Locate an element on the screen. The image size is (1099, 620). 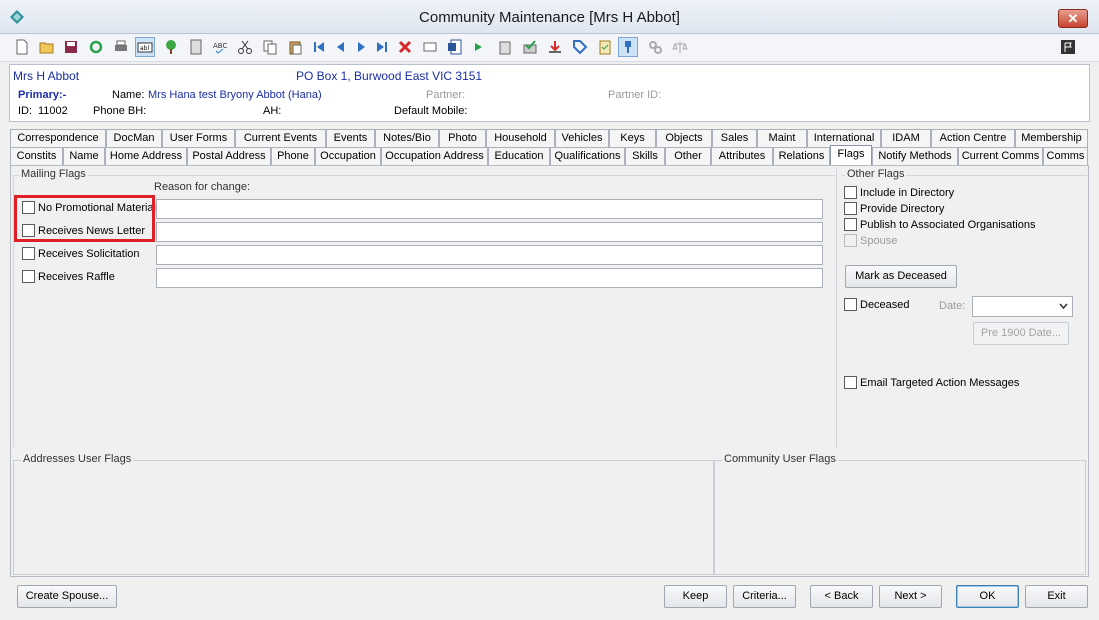
tab-current-events: Current Events is located at coordinates (280, 138).